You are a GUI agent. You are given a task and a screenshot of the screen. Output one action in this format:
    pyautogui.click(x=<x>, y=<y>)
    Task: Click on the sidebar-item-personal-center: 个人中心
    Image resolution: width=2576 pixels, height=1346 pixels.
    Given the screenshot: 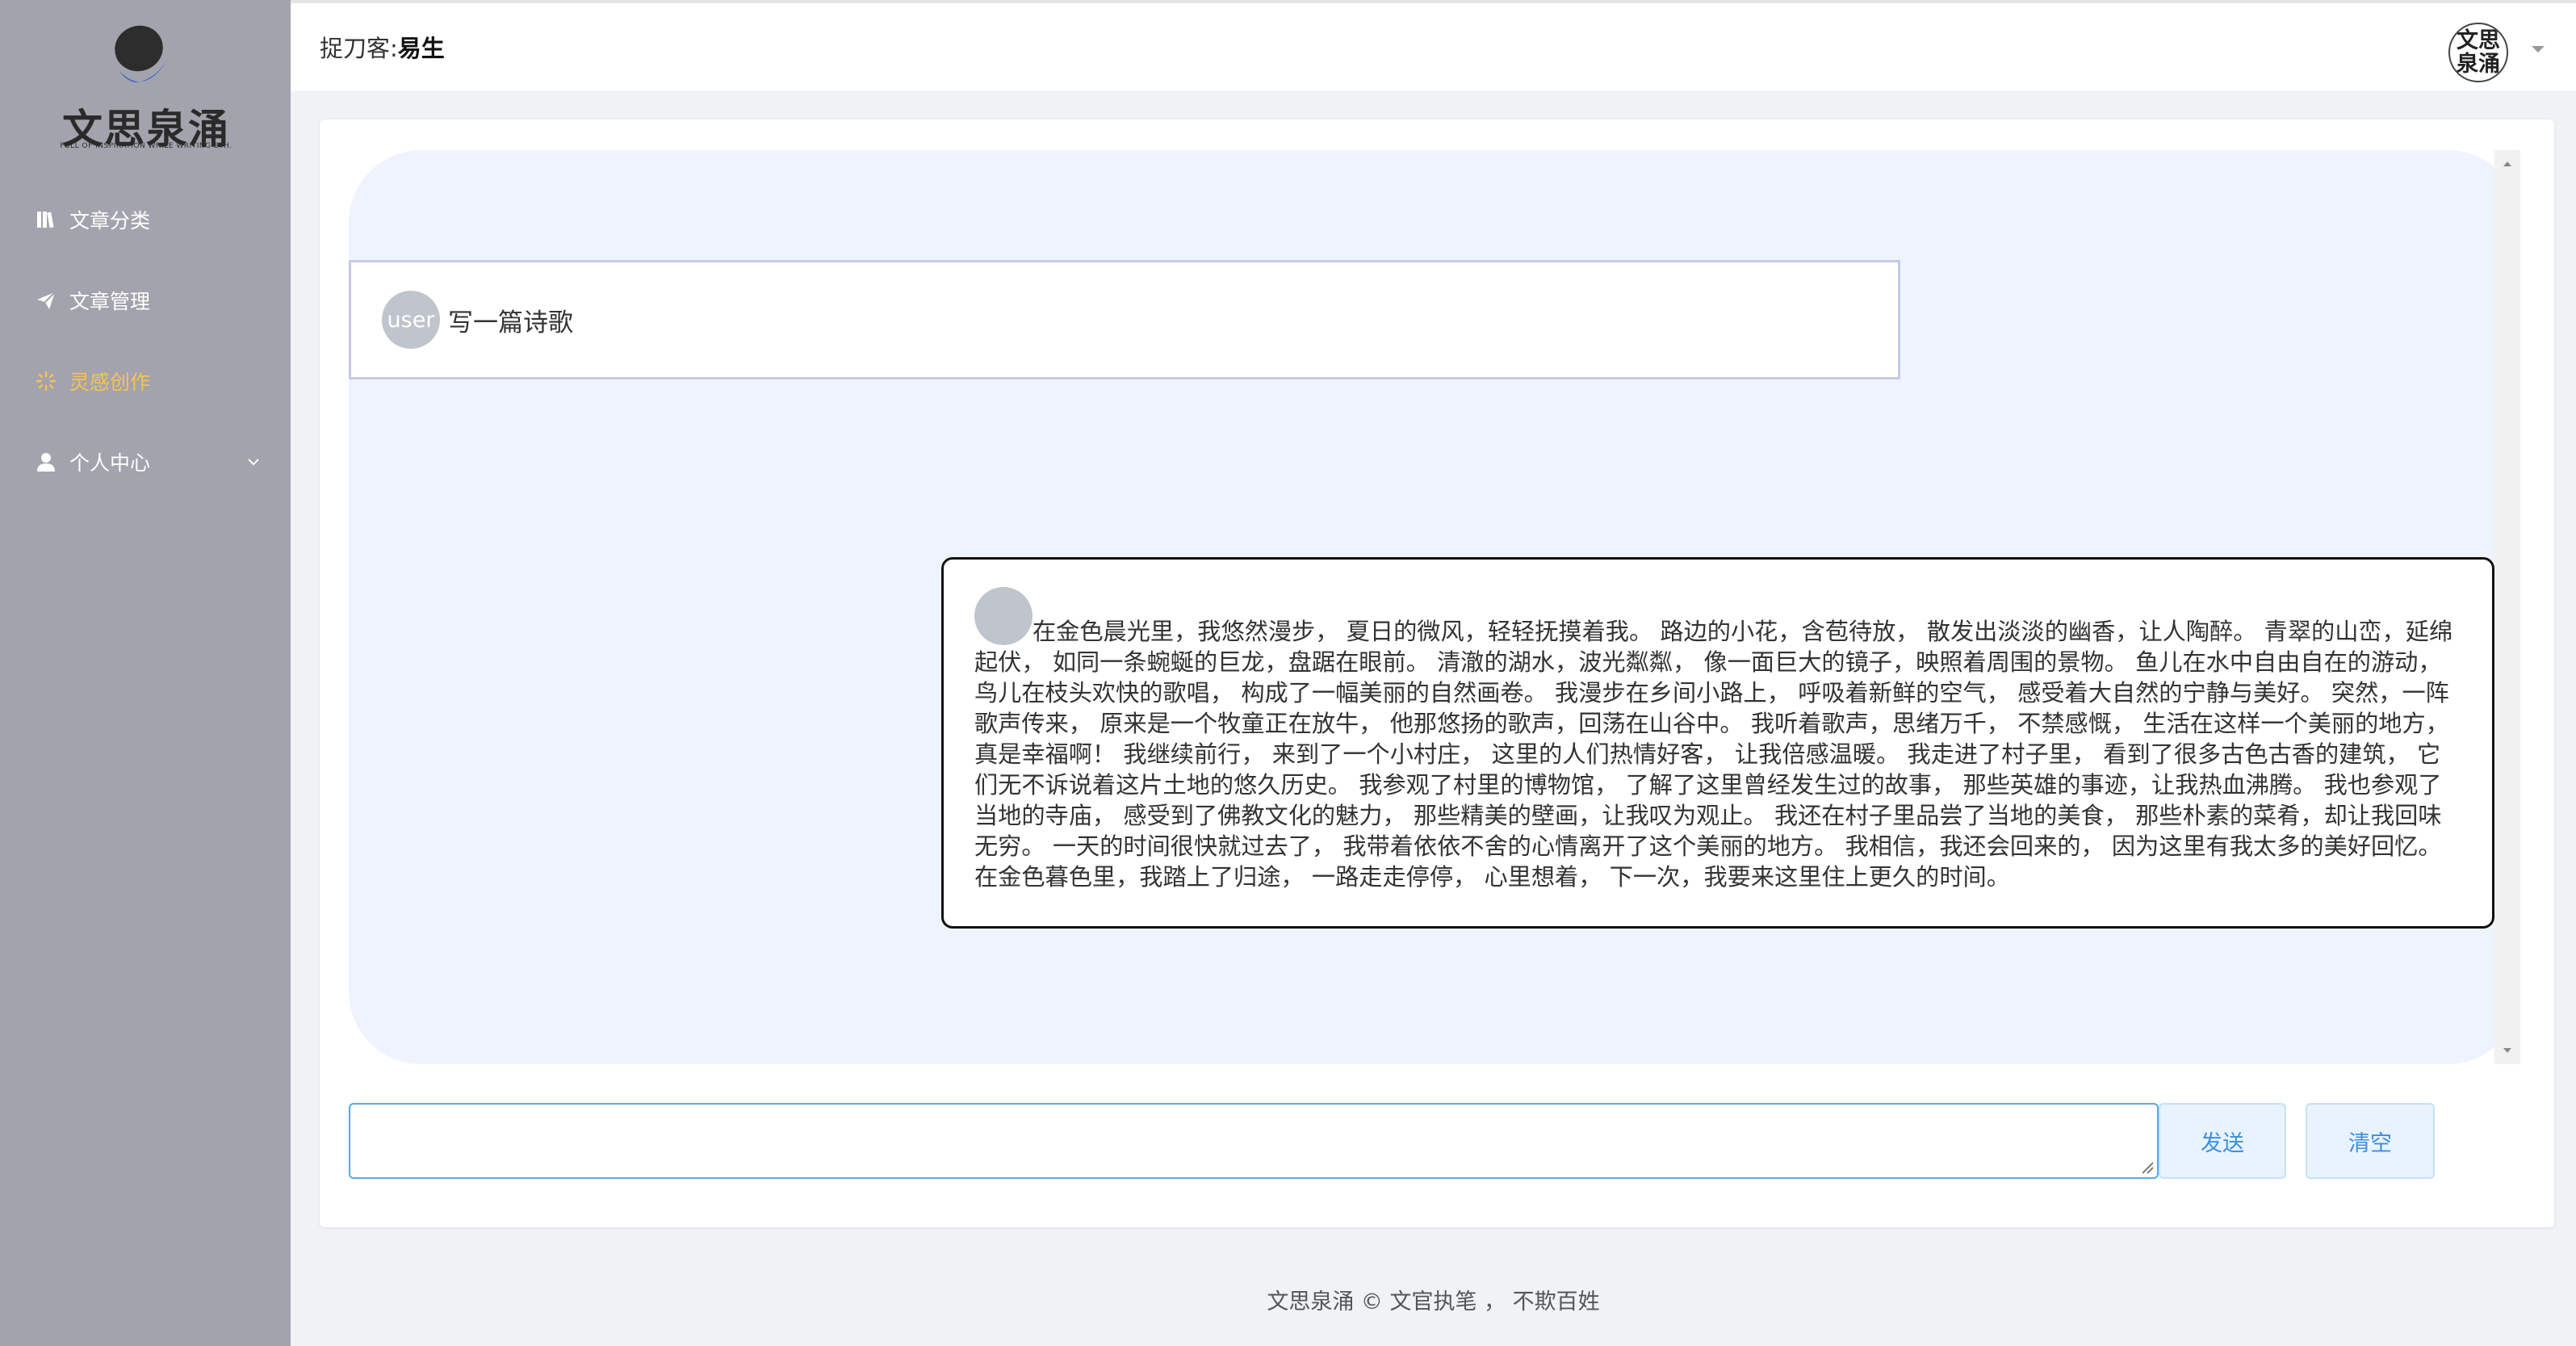 What is the action you would take?
    pyautogui.click(x=145, y=462)
    